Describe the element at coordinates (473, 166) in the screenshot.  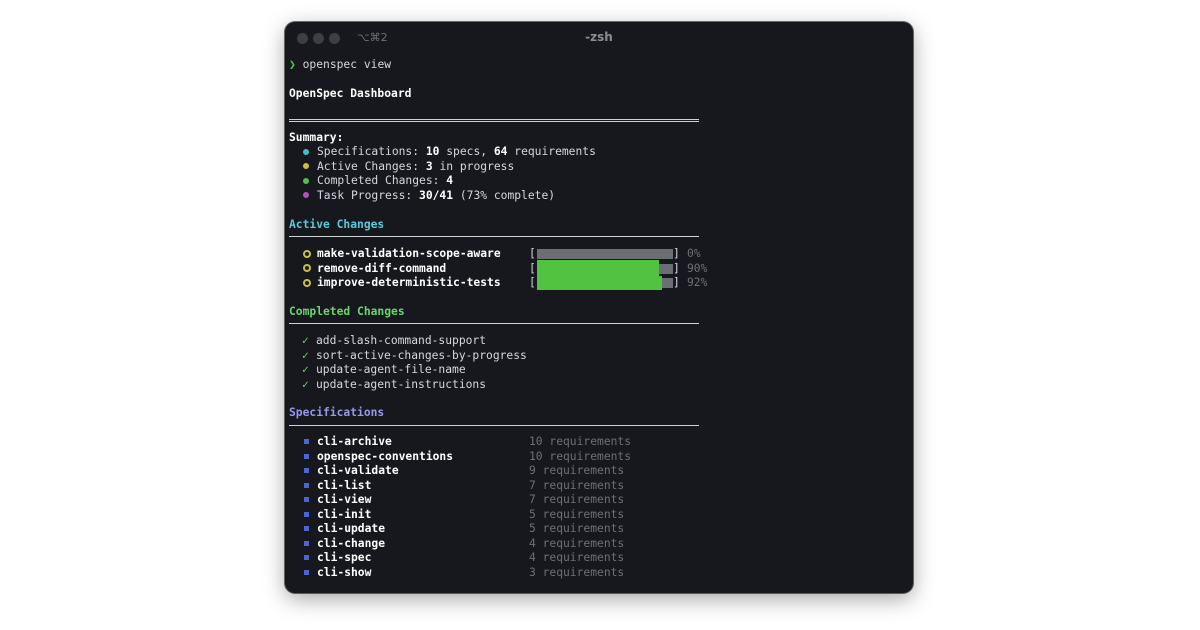
I see `summary-text: in progress` at that location.